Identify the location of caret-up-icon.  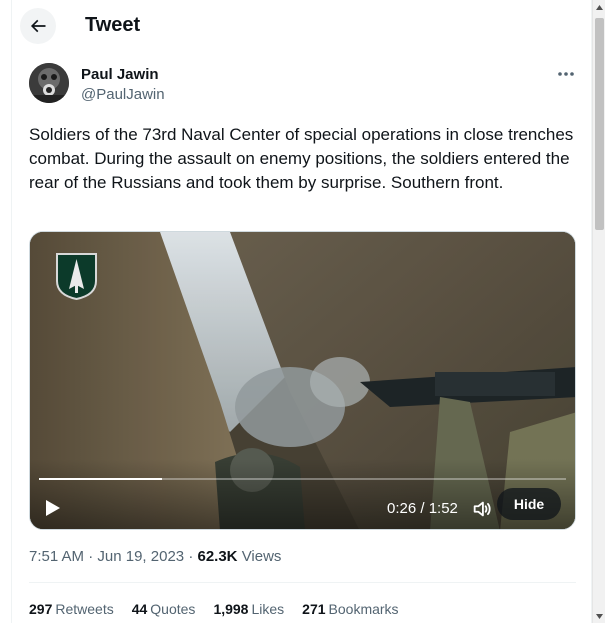
(599, 7).